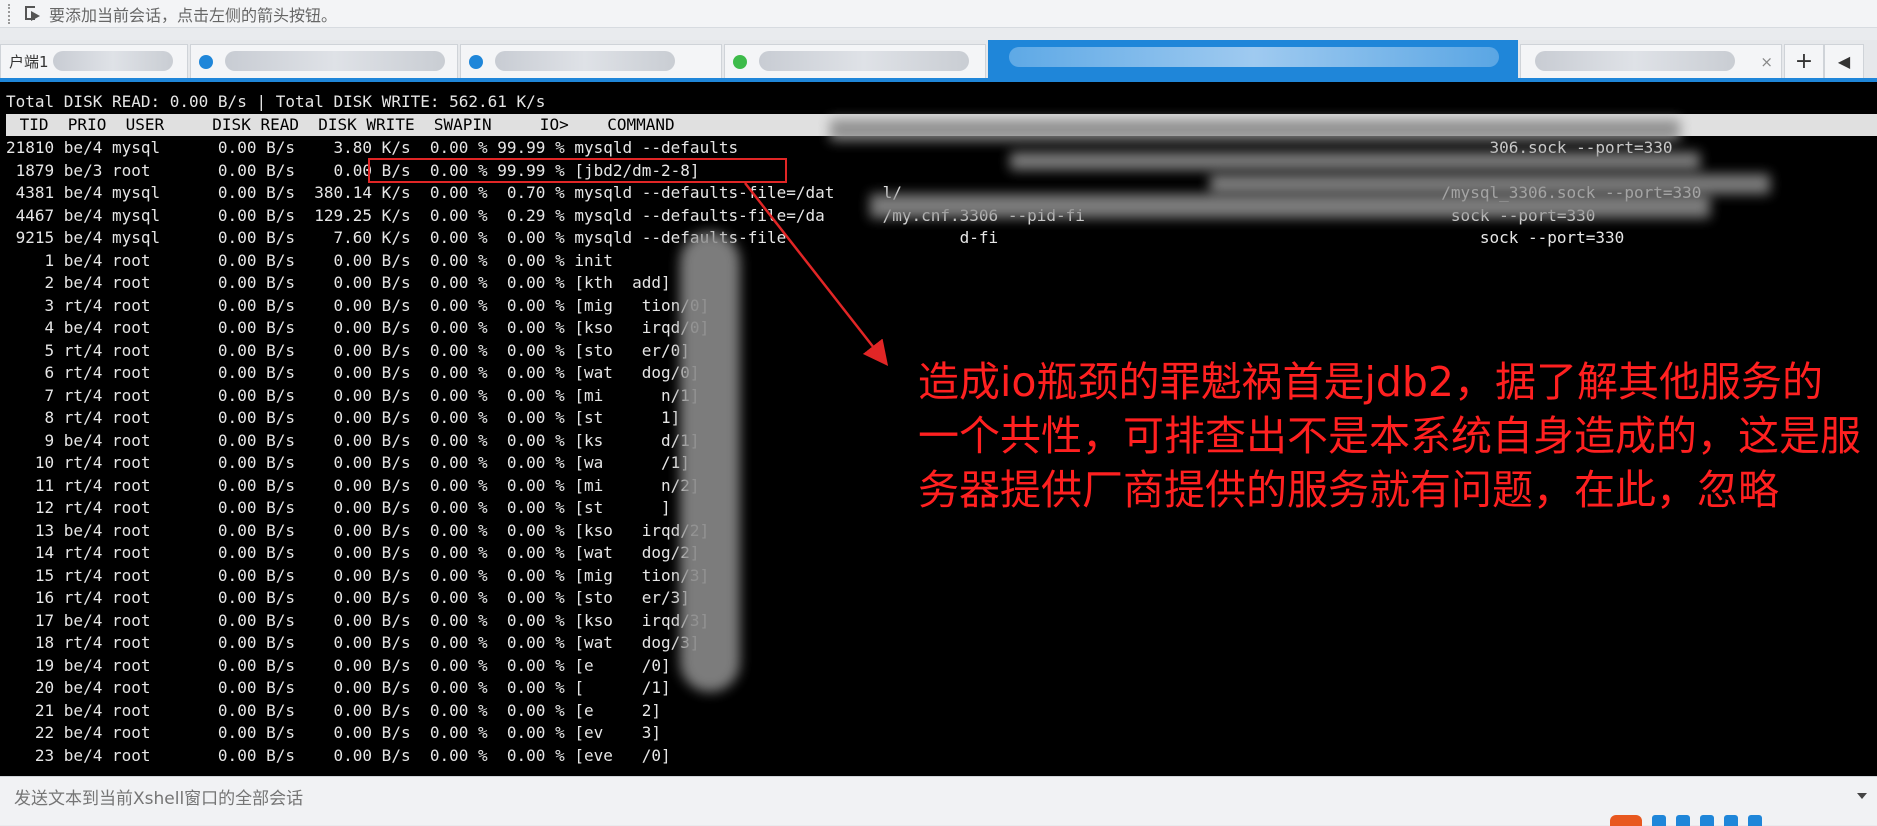 The width and height of the screenshot is (1877, 826). I want to click on taskbar-tray, so click(1686, 820).